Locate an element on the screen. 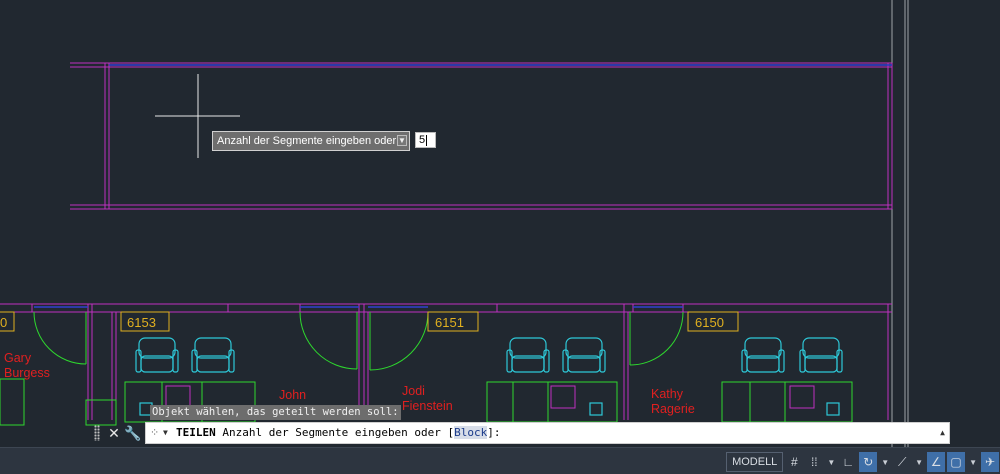 This screenshot has height=474, width=1000. occupant-name: Kathy is located at coordinates (667, 394).